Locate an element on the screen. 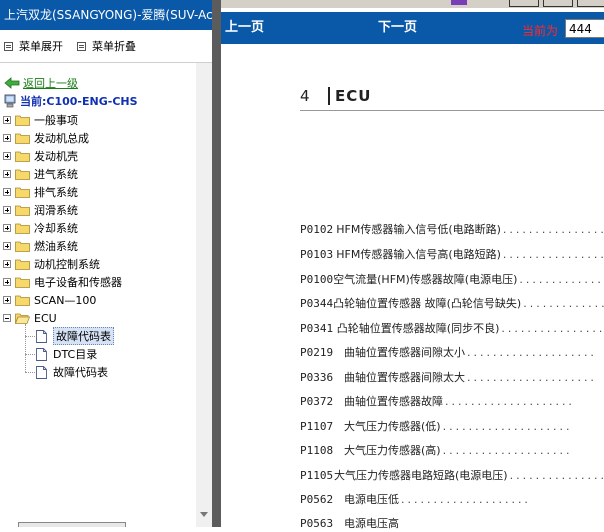 The width and height of the screenshot is (604, 532). dtc-description: 电源电压低 is located at coordinates (371, 499).